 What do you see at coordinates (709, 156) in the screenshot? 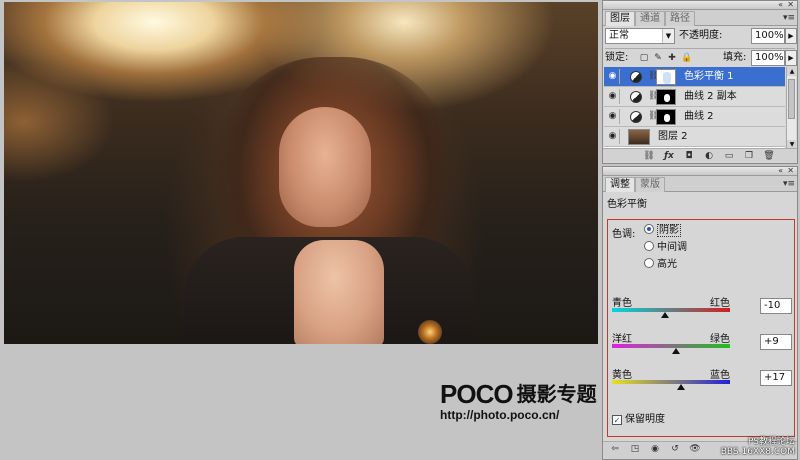
I see `new-adjustment-icon: ◐` at bounding box center [709, 156].